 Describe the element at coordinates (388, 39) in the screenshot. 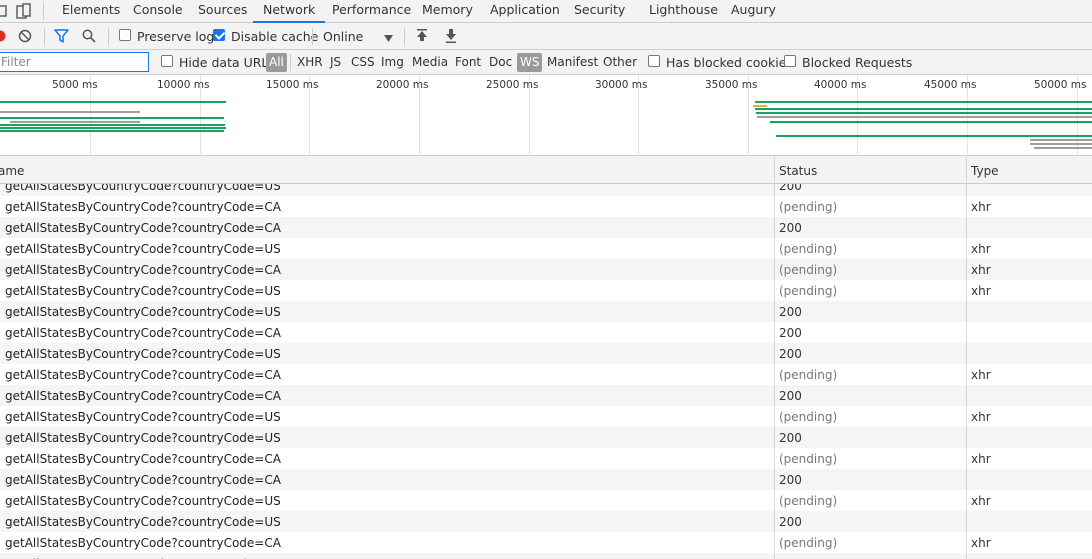

I see `chevron-down-icon` at that location.